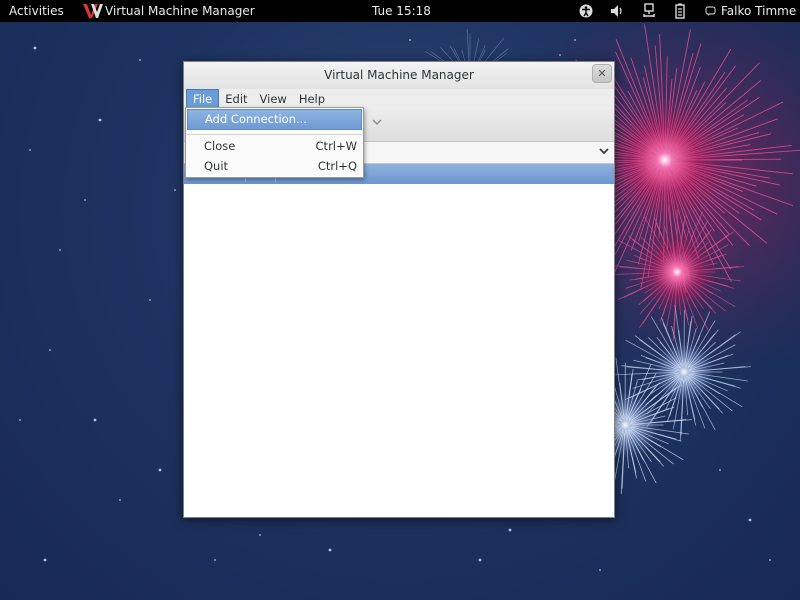 The image size is (800, 600). I want to click on battery-icon, so click(680, 11).